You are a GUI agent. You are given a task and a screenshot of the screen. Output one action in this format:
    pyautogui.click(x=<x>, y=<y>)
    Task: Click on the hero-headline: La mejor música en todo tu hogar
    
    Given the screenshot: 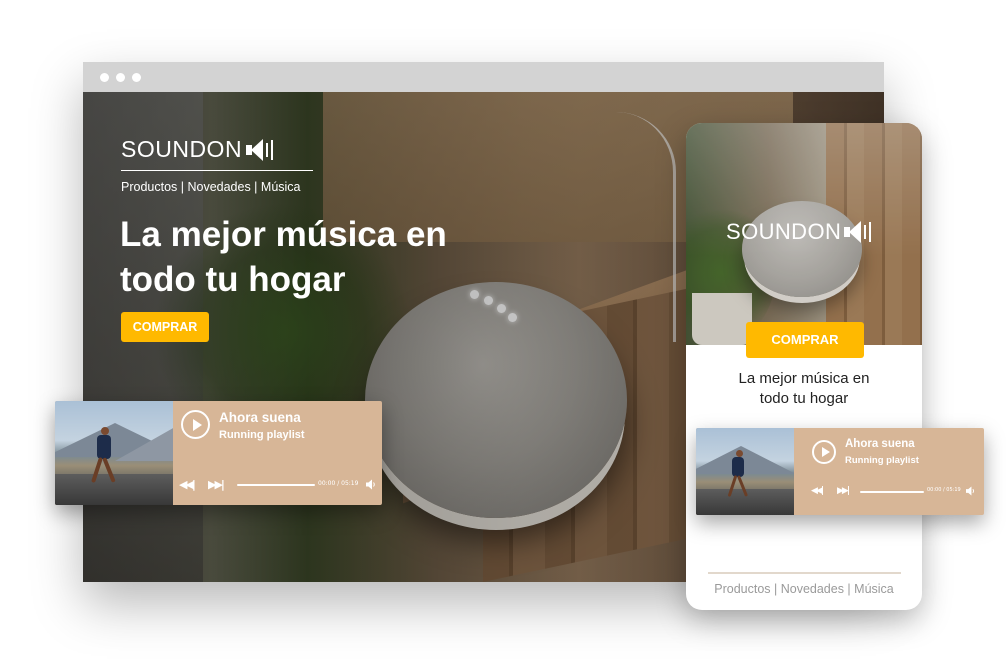 What is the action you would take?
    pyautogui.click(x=330, y=257)
    